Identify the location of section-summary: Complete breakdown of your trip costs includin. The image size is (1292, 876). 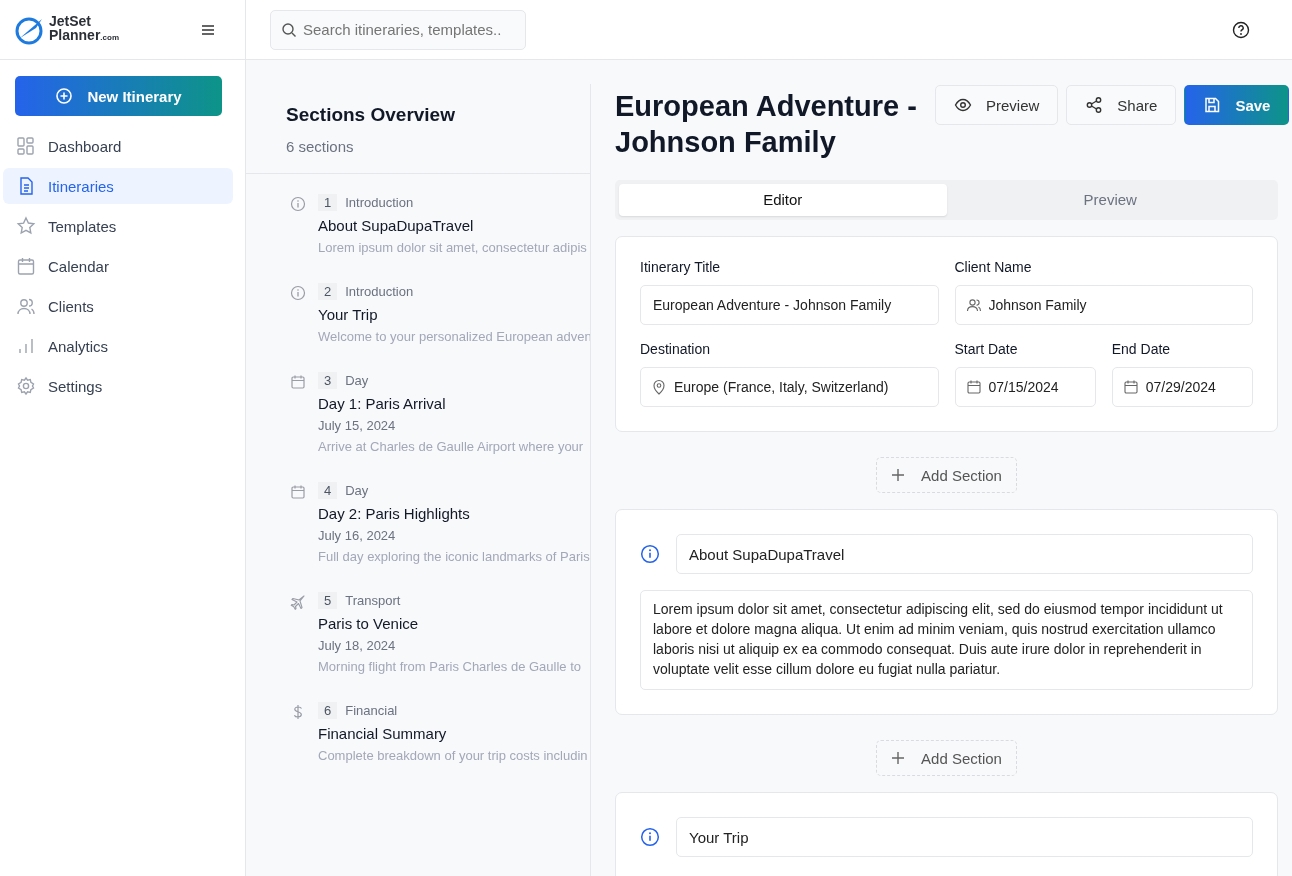
(453, 755).